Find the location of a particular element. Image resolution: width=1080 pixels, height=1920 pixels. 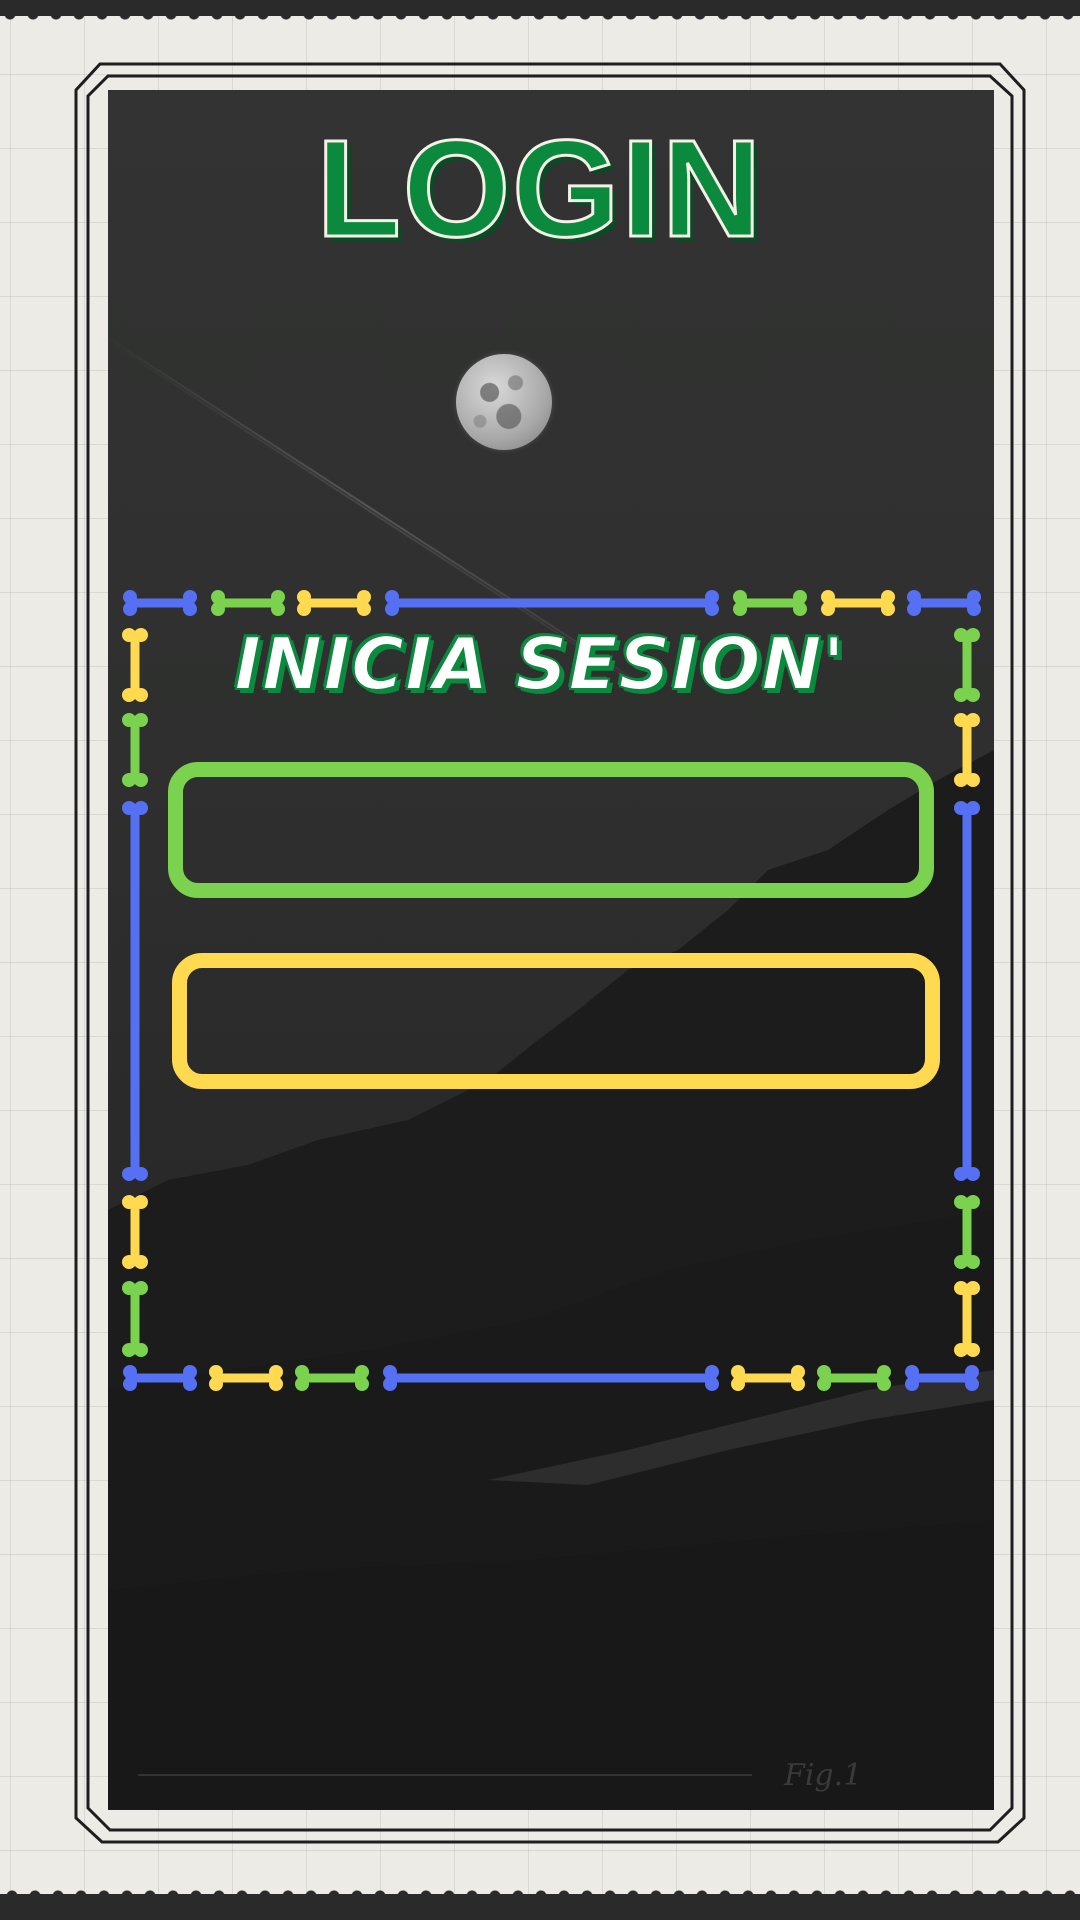

figure-caption: Fig.1 is located at coordinates (823, 1775).